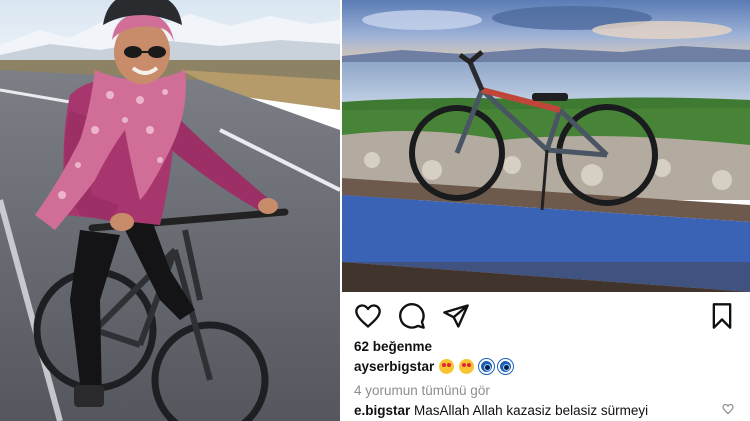 This screenshot has height=421, width=750. What do you see at coordinates (412, 316) in the screenshot?
I see `comment-bubble-icon` at bounding box center [412, 316].